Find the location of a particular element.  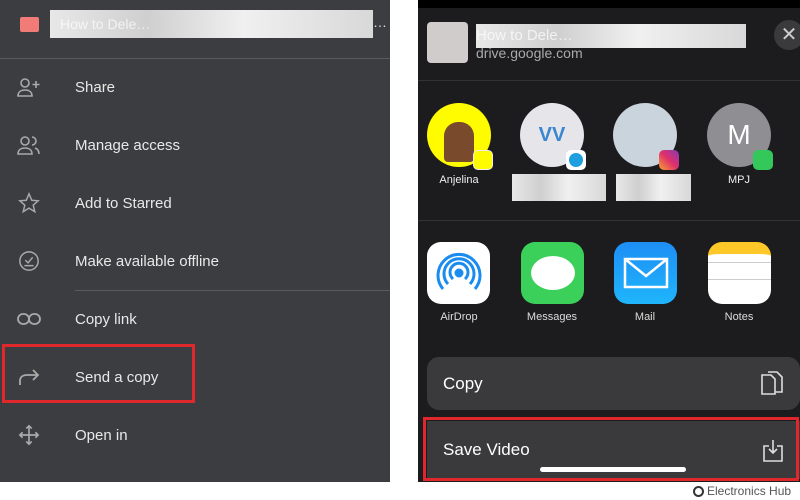

snapchat-icon is located at coordinates (483, 160).